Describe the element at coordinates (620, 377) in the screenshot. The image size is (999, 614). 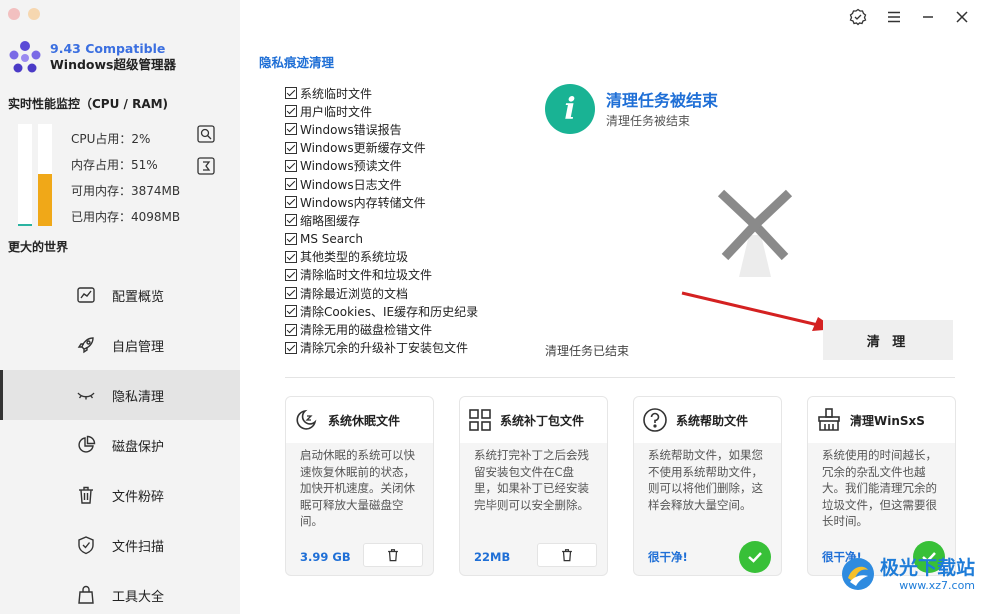
I see `divider` at that location.